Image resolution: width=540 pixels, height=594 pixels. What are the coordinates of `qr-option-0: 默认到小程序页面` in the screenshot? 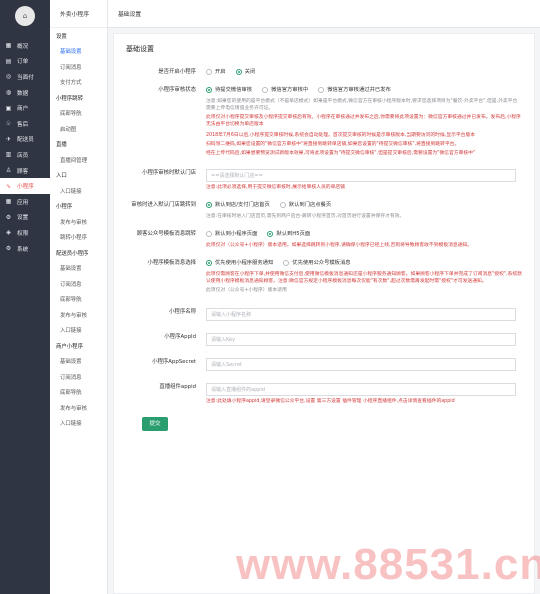 It's located at (231, 234).